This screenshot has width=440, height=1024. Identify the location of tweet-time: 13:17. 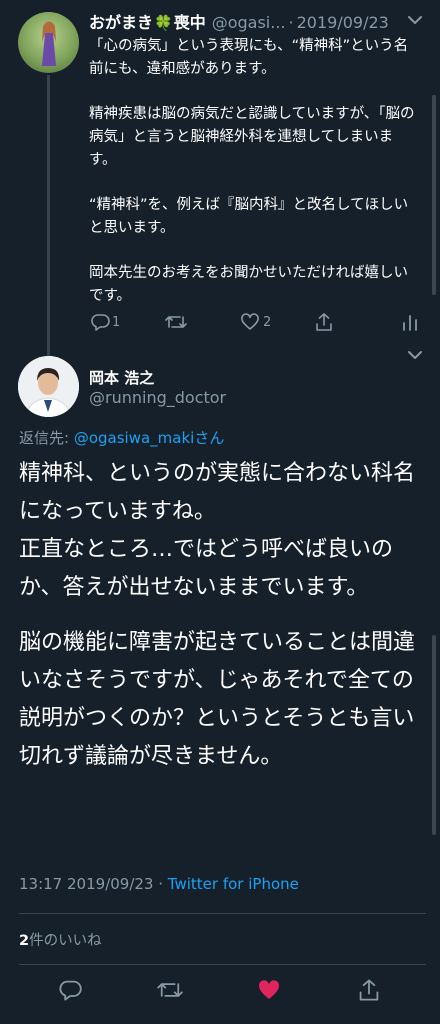
(41, 884).